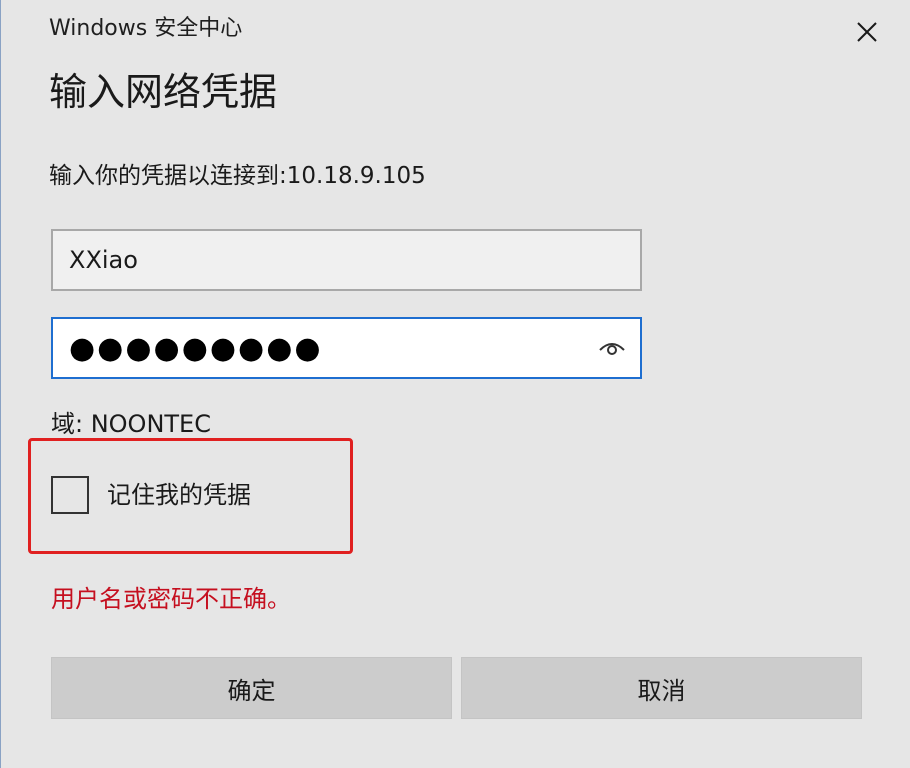 Image resolution: width=910 pixels, height=768 pixels. What do you see at coordinates (171, 599) in the screenshot?
I see `error-message: 用户名或密码不正确。` at bounding box center [171, 599].